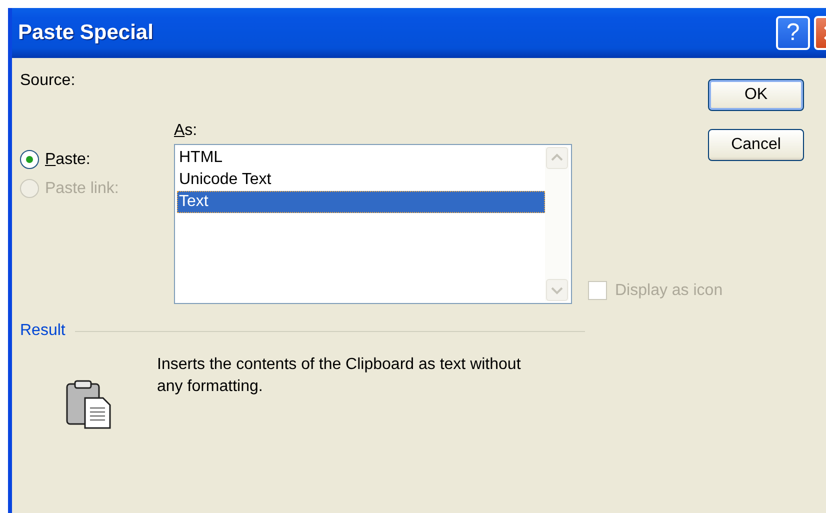 Image resolution: width=826 pixels, height=513 pixels. Describe the element at coordinates (89, 405) in the screenshot. I see `clipboard-icon` at that location.